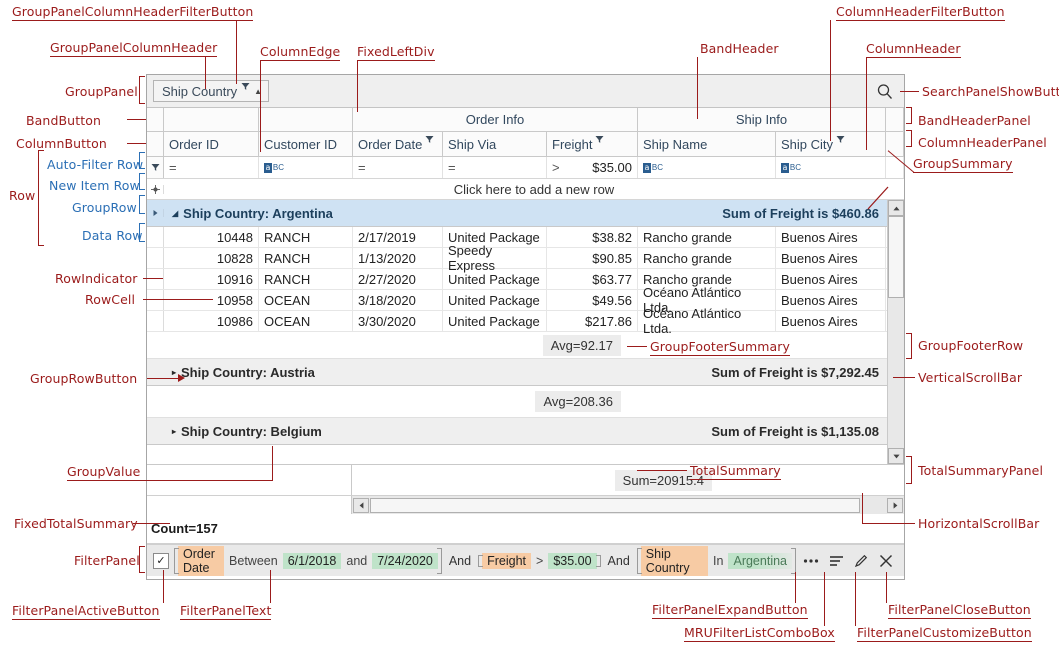 The height and width of the screenshot is (651, 1059). What do you see at coordinates (211, 144) in the screenshot?
I see `column-header-order-id: Order ID` at bounding box center [211, 144].